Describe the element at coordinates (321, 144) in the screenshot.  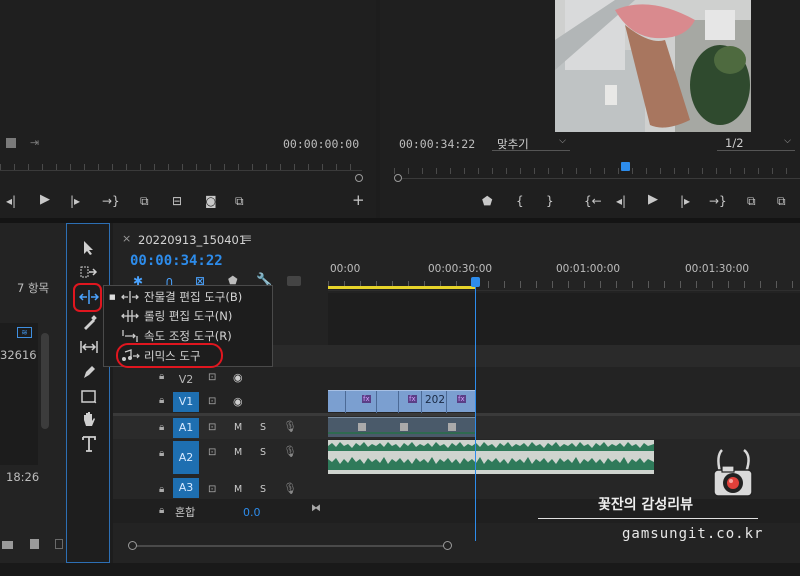
I see `source-timecode: 00:00:00:00` at that location.